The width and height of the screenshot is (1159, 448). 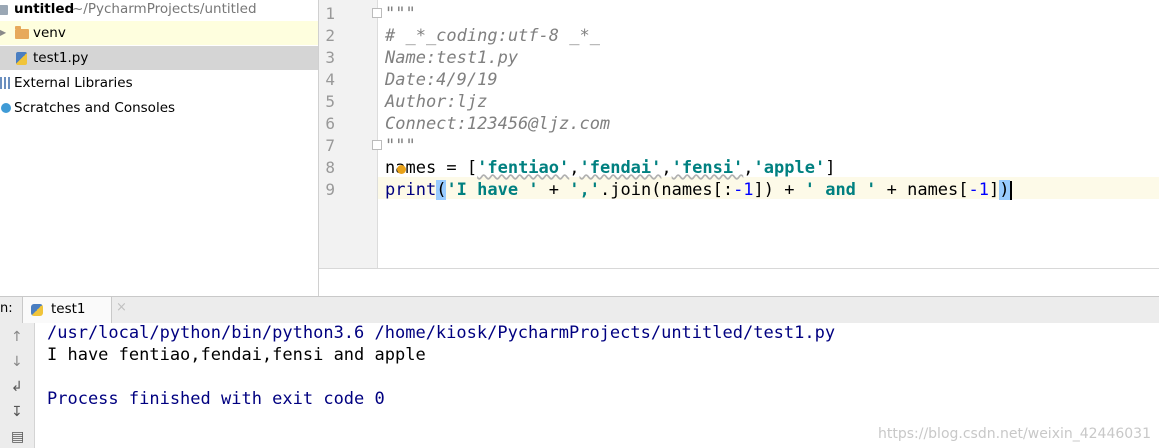 I want to click on scratches-icon, so click(x=6, y=108).